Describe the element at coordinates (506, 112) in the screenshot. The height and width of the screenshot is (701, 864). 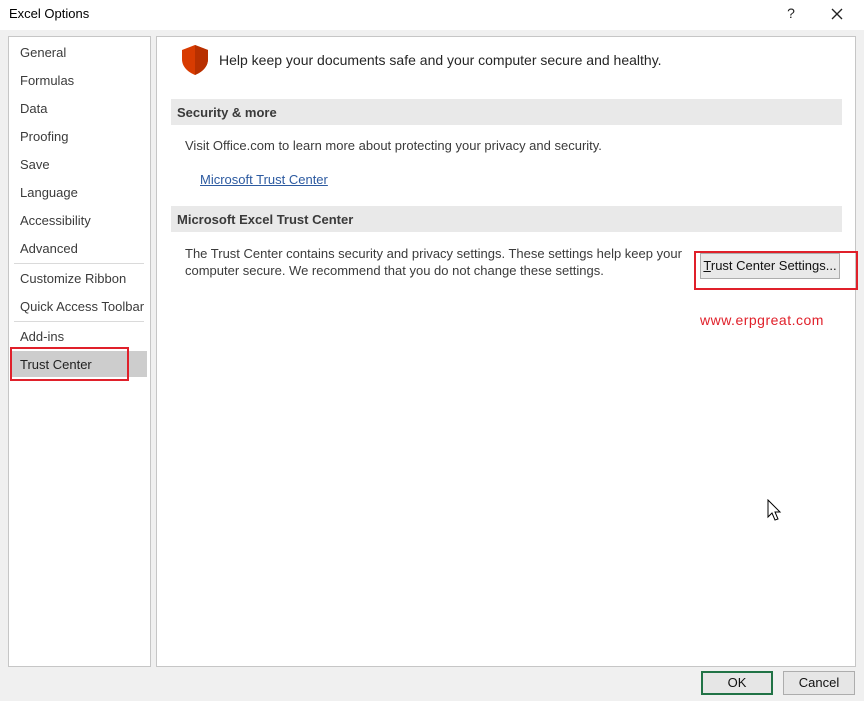
I see `section-header-security: Security & more` at that location.